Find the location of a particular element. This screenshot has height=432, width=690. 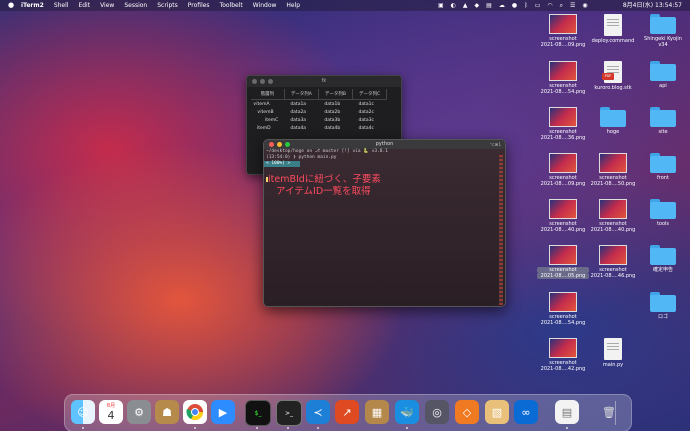

status-app-icon: ▤ is located at coordinates (489, 5).